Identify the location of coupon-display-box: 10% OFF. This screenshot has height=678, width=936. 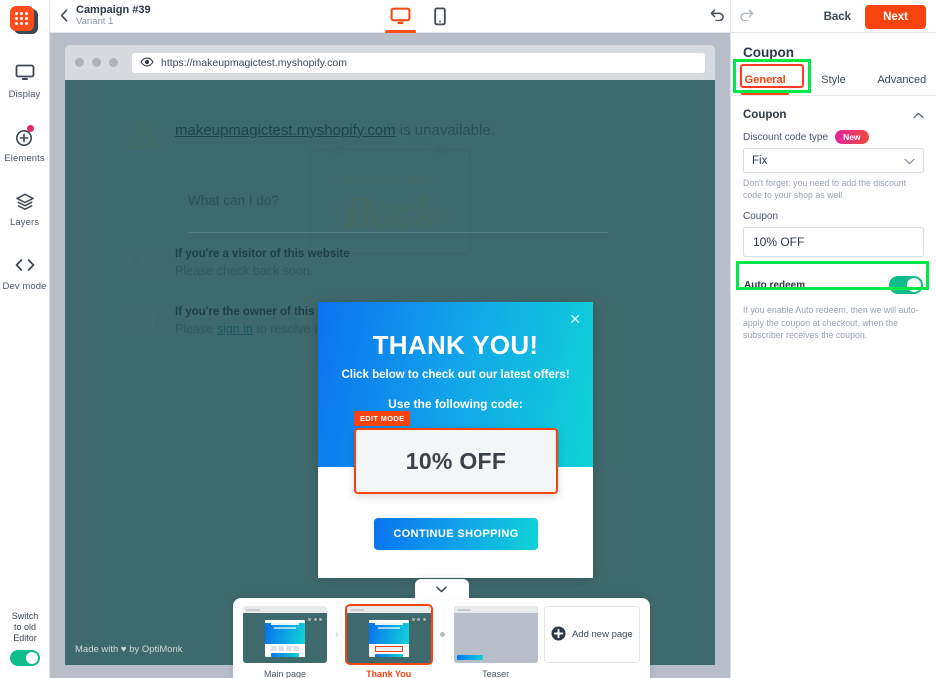
(456, 461).